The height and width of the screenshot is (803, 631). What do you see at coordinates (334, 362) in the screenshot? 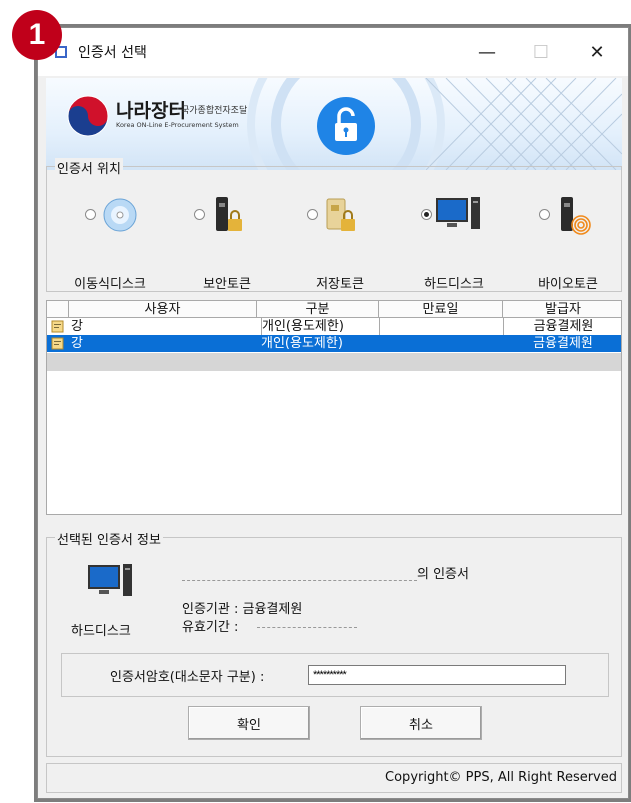
I see `list-empty-area` at bounding box center [334, 362].